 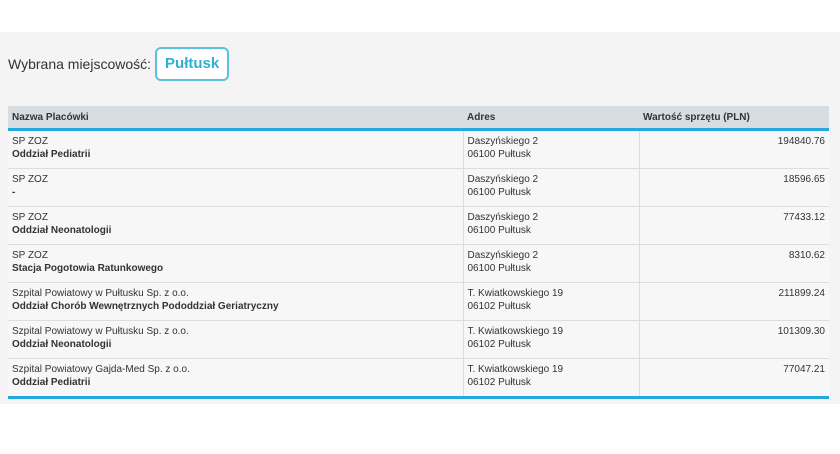 What do you see at coordinates (733, 263) in the screenshot?
I see `equipment-value: 8310.62` at bounding box center [733, 263].